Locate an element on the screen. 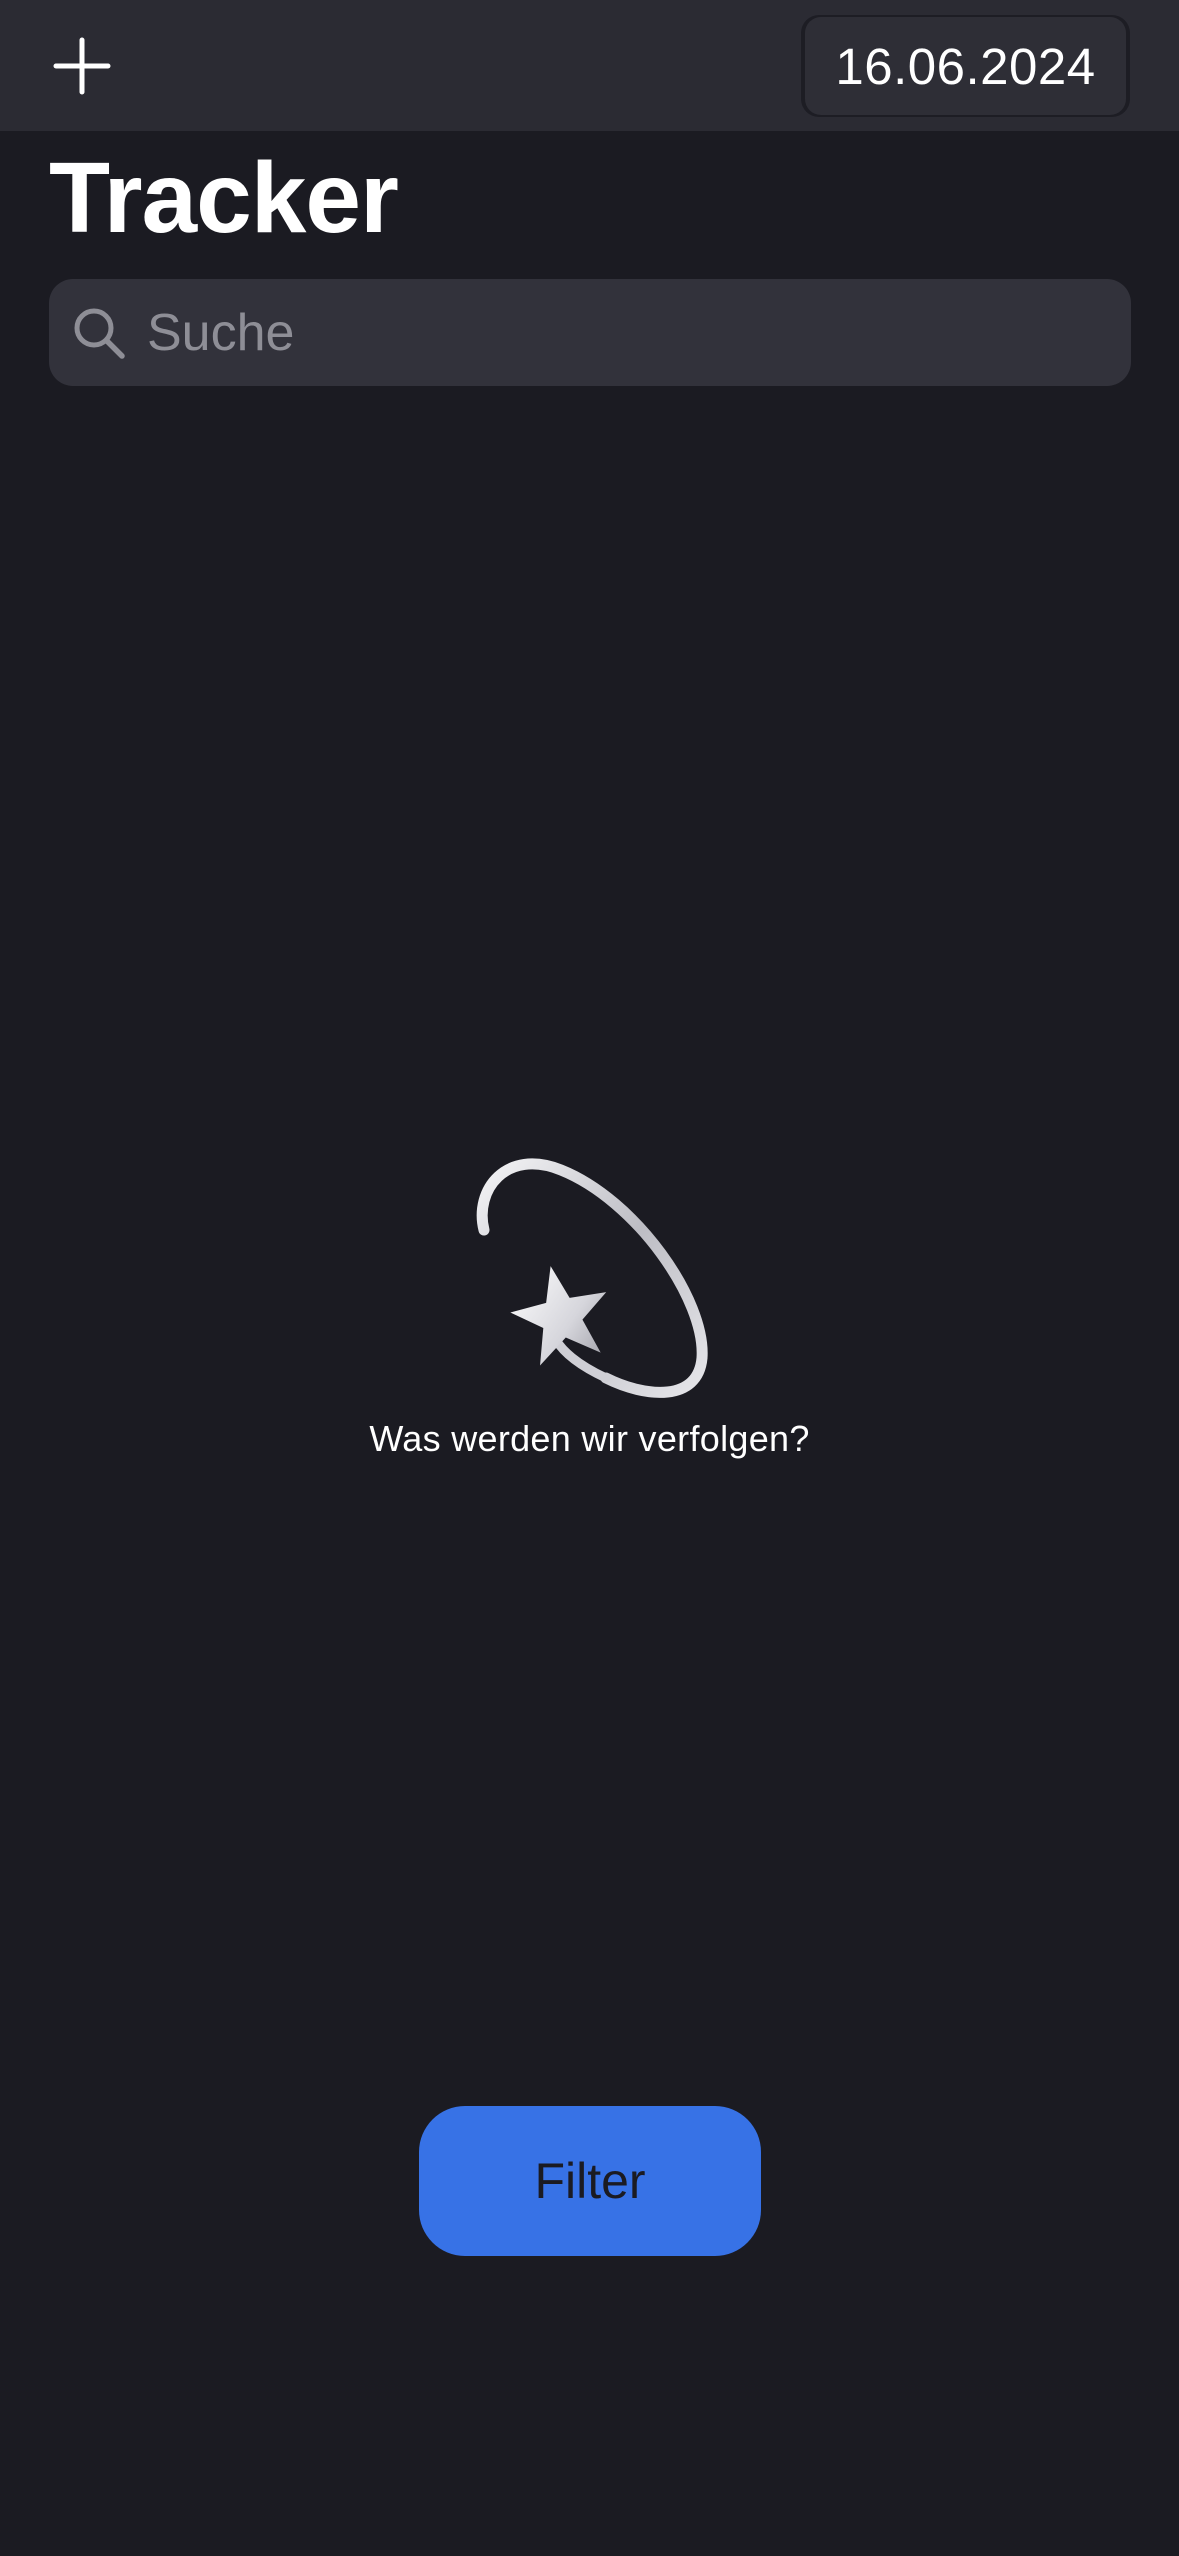 This screenshot has width=1179, height=2556. search-icon is located at coordinates (99, 333).